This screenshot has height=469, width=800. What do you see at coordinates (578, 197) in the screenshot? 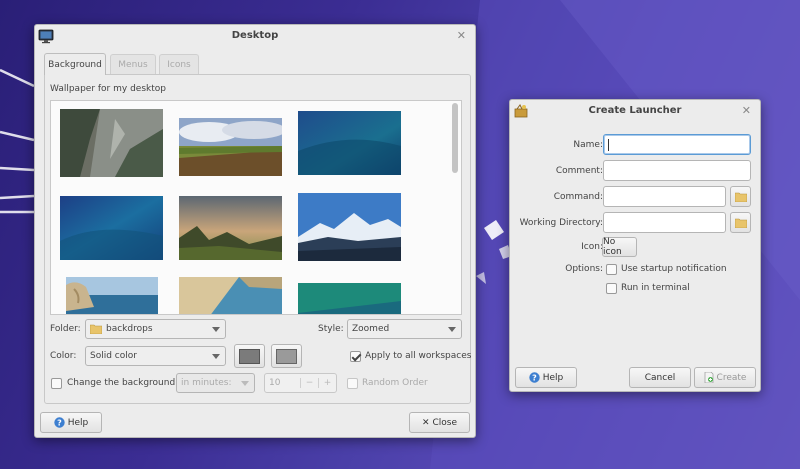
I see `command-label: Command:` at bounding box center [578, 197].